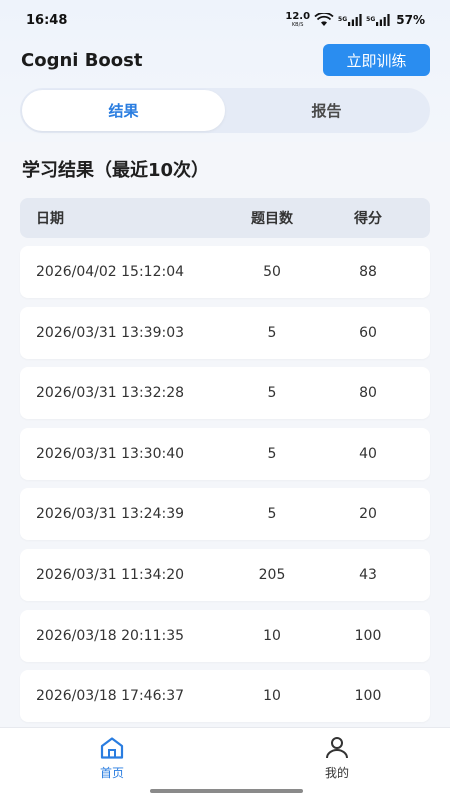 The image size is (450, 800). Describe the element at coordinates (110, 272) in the screenshot. I see `row-date: 2026/04/02 15:12:04` at that location.